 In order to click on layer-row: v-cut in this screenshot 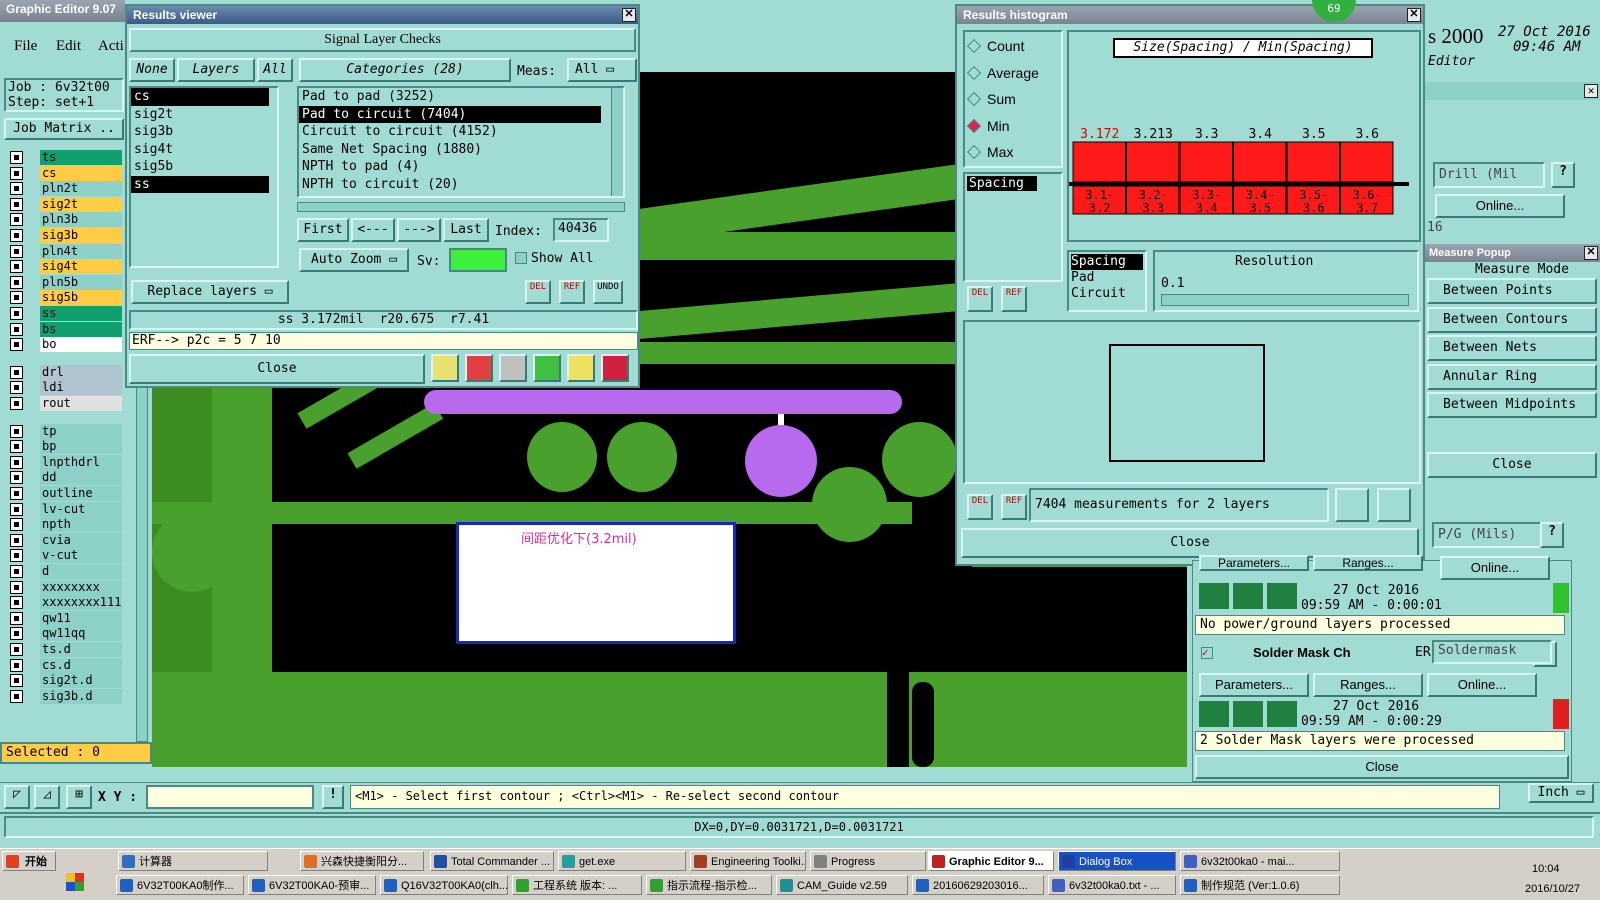, I will do `click(65, 556)`.